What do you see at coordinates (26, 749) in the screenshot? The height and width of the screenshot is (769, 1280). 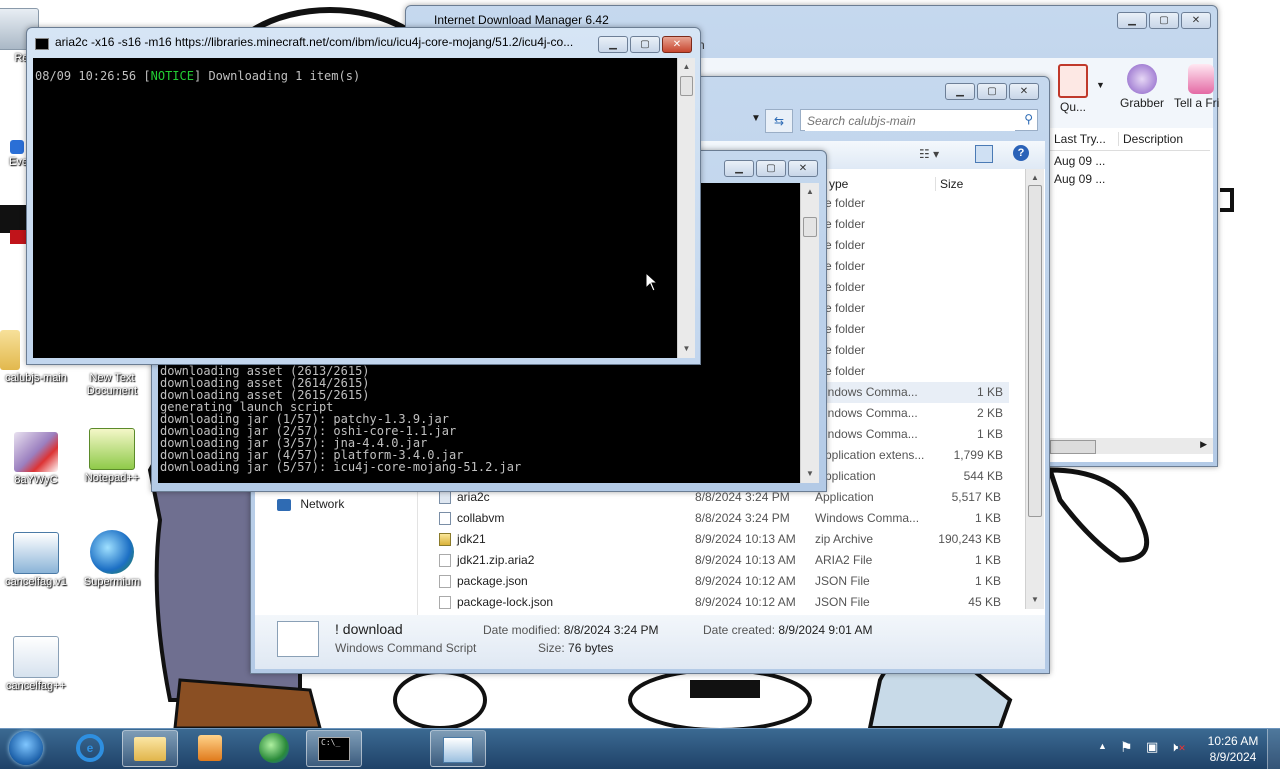 I see `start-button` at bounding box center [26, 749].